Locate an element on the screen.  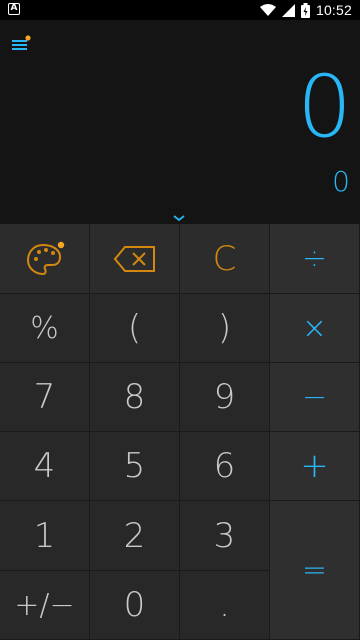
digit-5-button: 5 is located at coordinates (135, 466).